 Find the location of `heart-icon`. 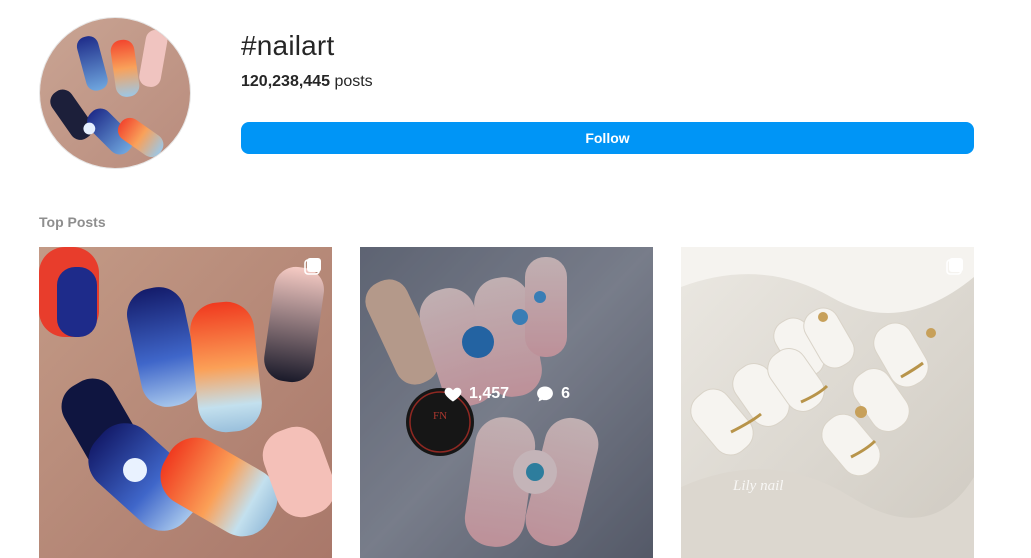

heart-icon is located at coordinates (453, 394).